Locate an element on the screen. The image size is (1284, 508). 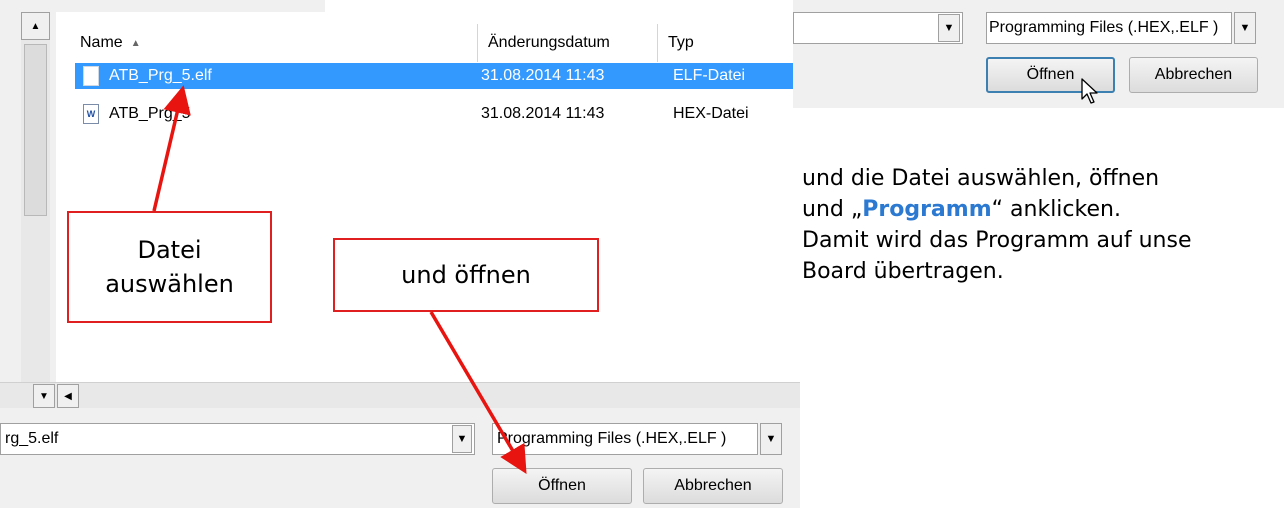
arrow-to-open-button is located at coordinates (478, 393).